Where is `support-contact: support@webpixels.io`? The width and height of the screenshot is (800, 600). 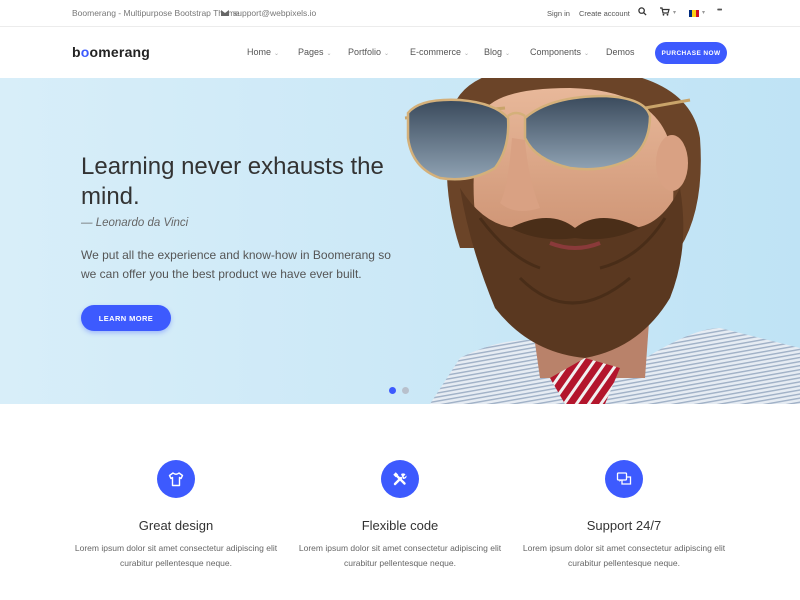 support-contact: support@webpixels.io is located at coordinates (268, 13).